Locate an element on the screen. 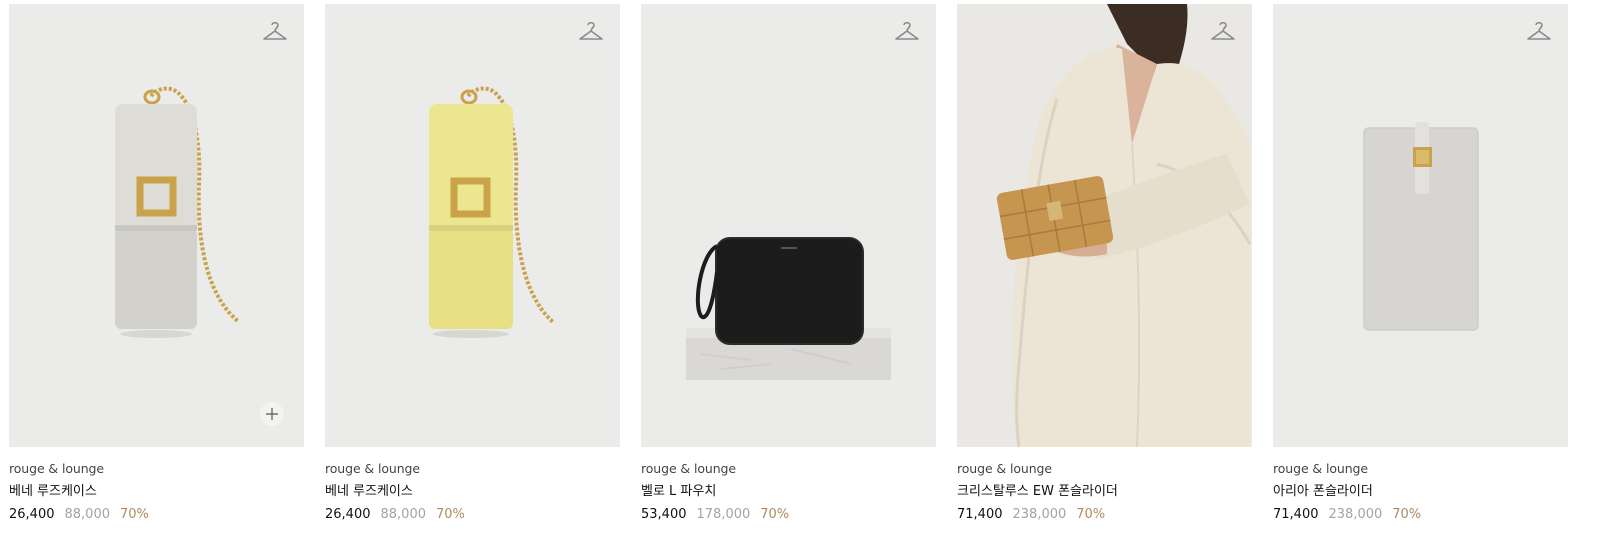  plus-icon is located at coordinates (272, 414).